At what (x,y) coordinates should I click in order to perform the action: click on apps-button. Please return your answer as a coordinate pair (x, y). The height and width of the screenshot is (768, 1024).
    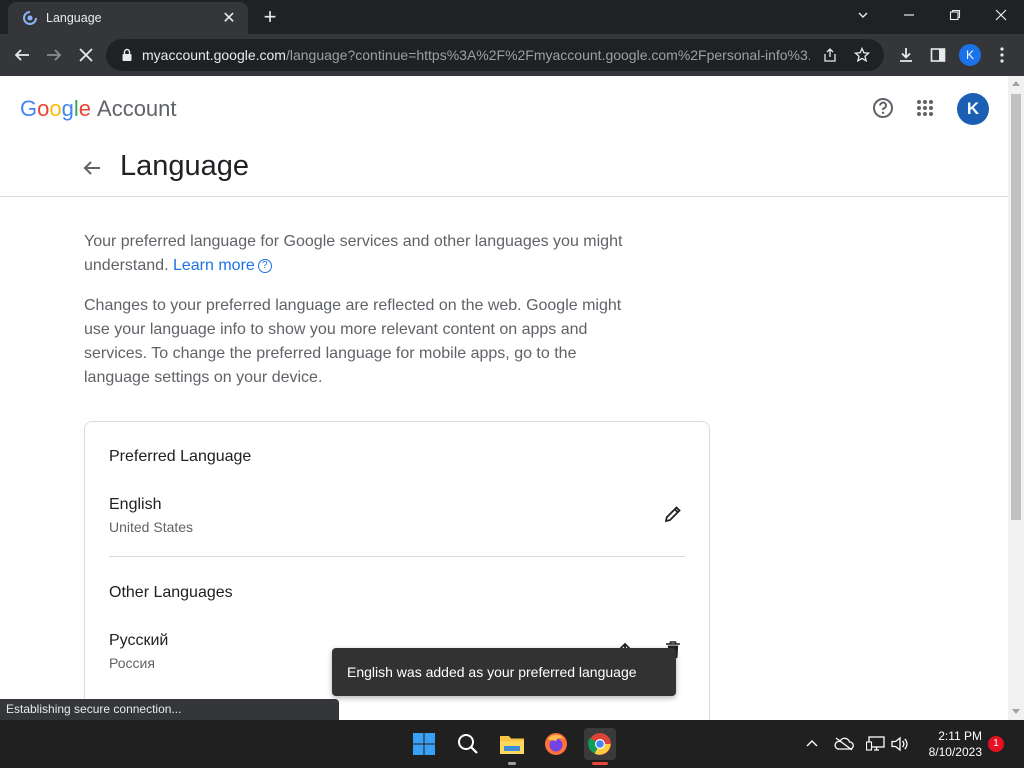
    Looking at the image, I should click on (925, 108).